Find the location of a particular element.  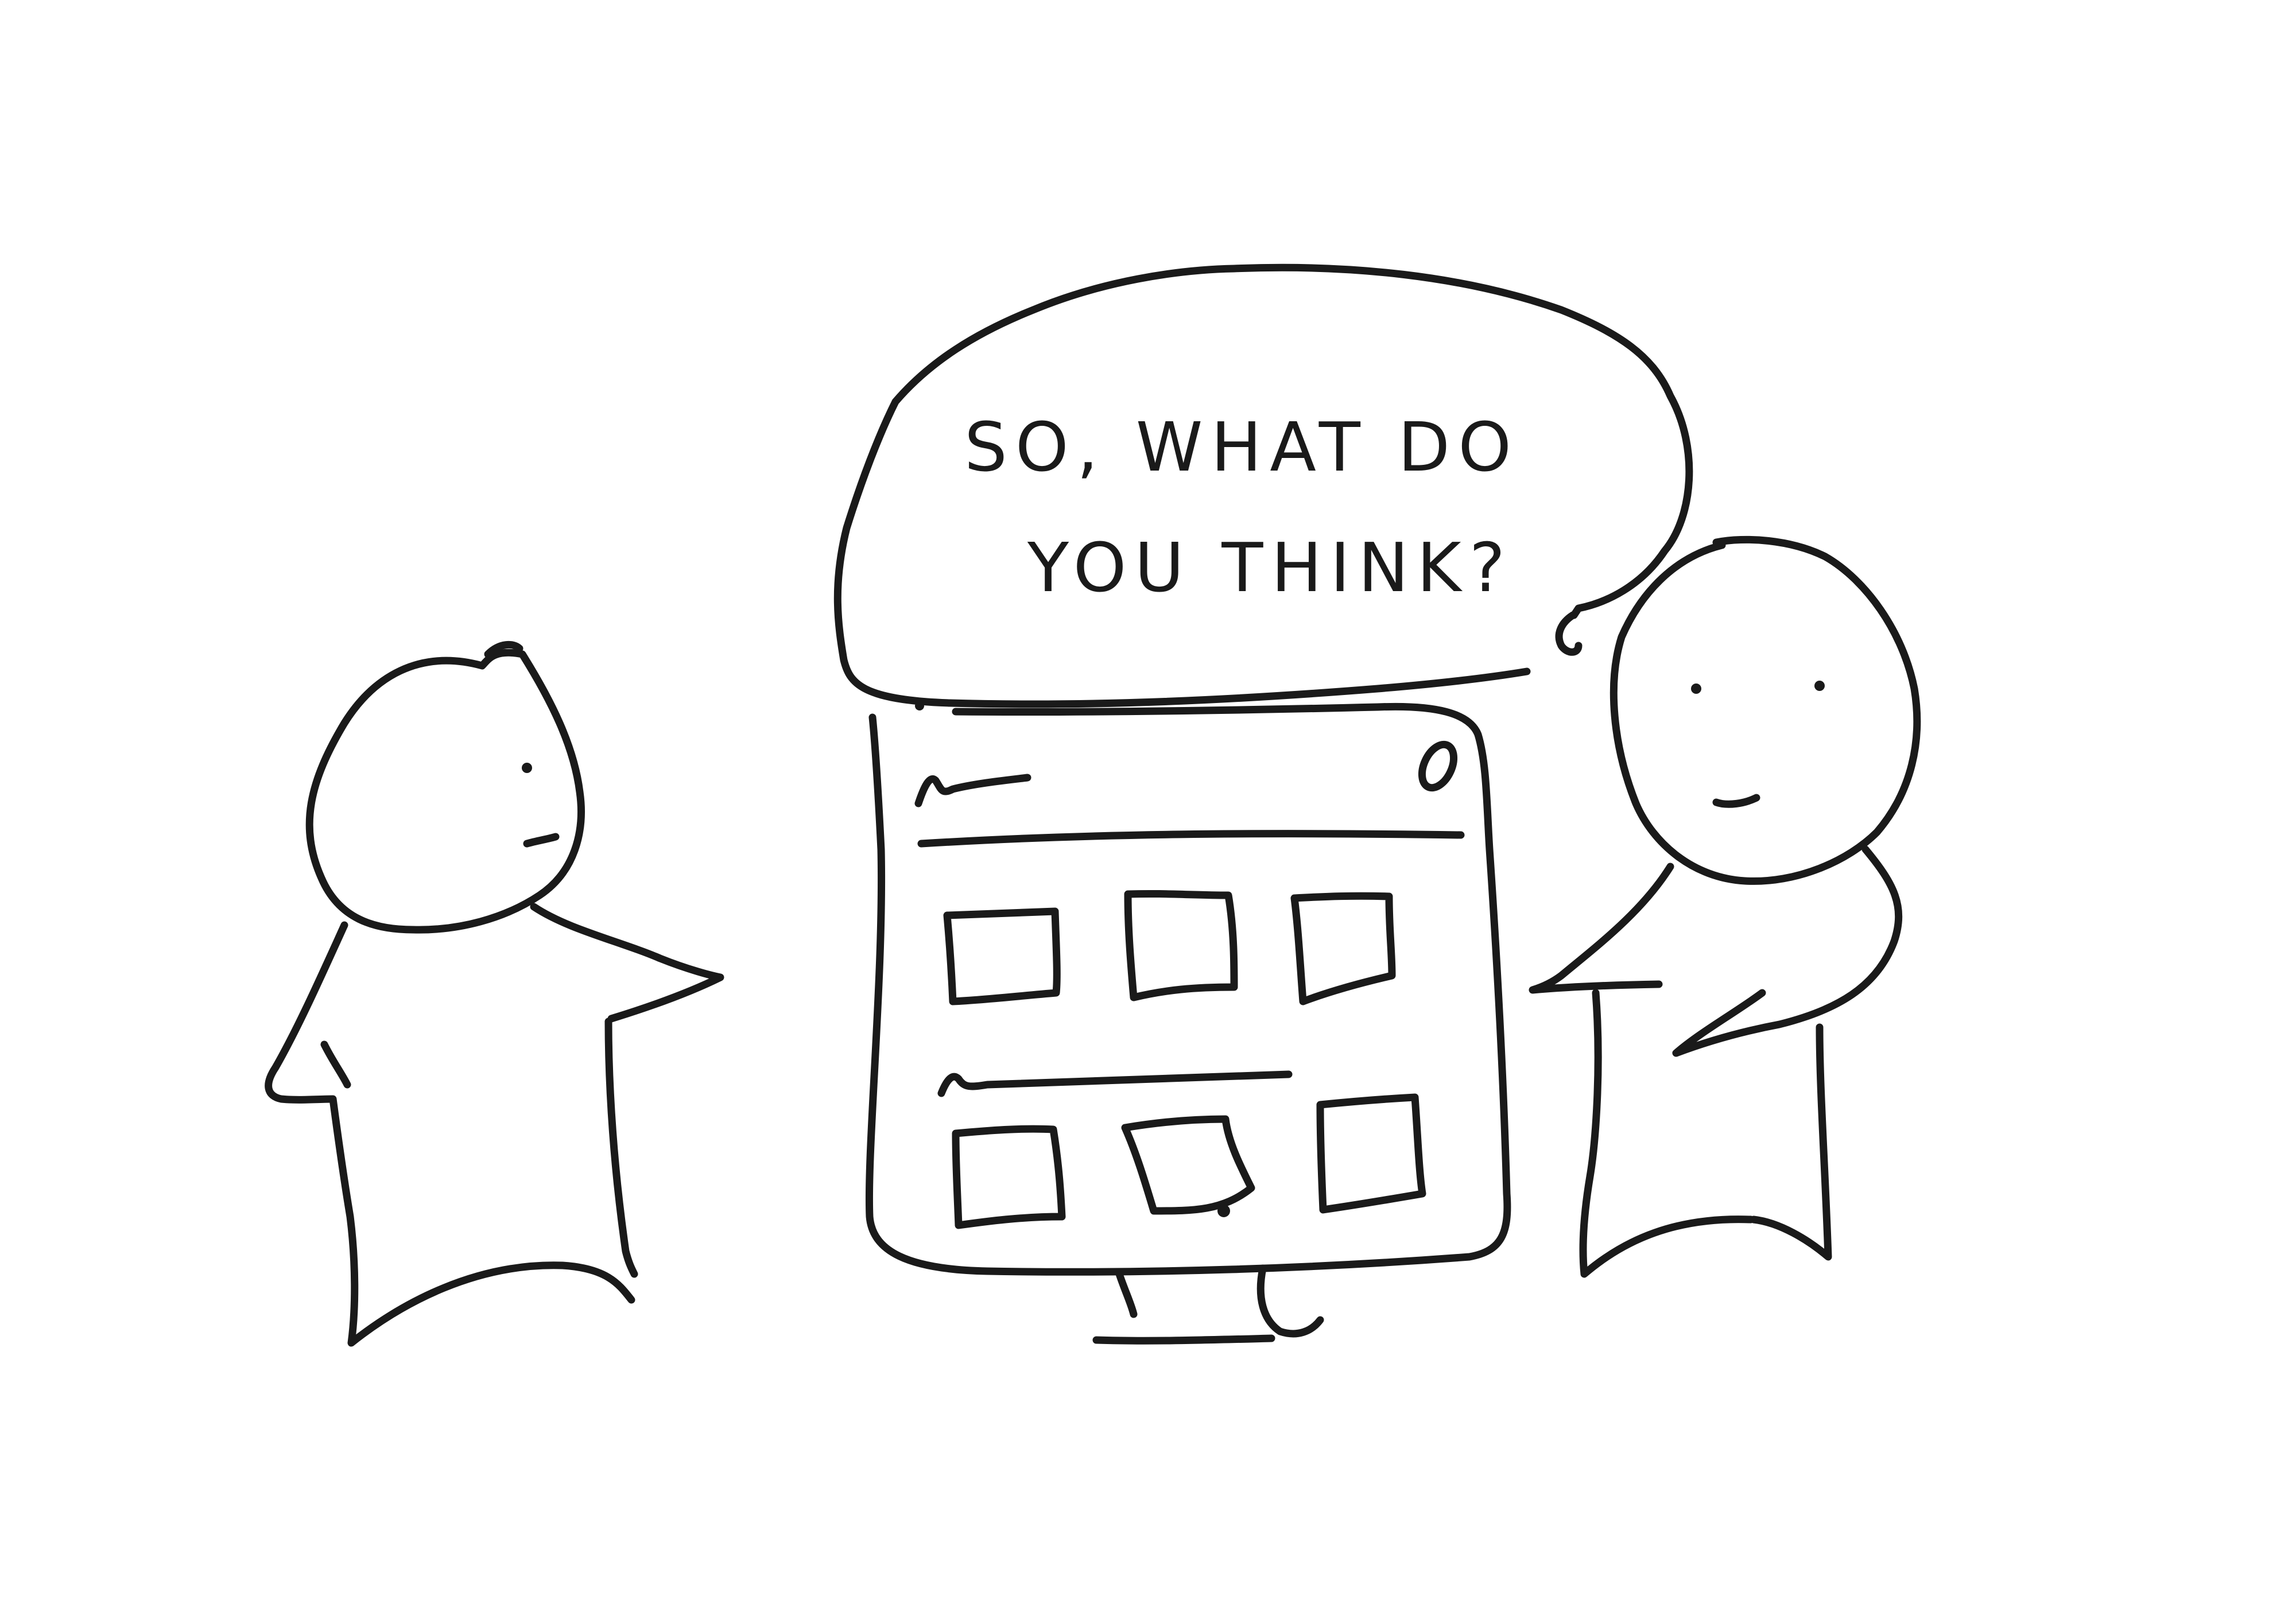

thumbnail-badge is located at coordinates (1223, 1211).